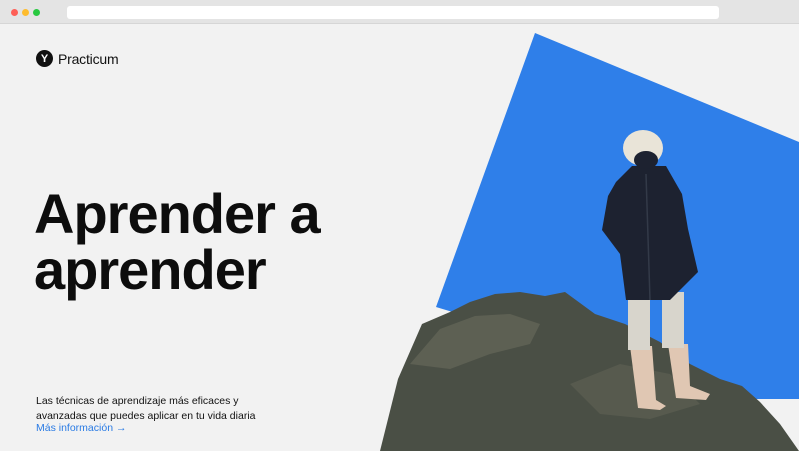  What do you see at coordinates (177, 213) in the screenshot?
I see `page-title-line-1: Aprender a` at bounding box center [177, 213].